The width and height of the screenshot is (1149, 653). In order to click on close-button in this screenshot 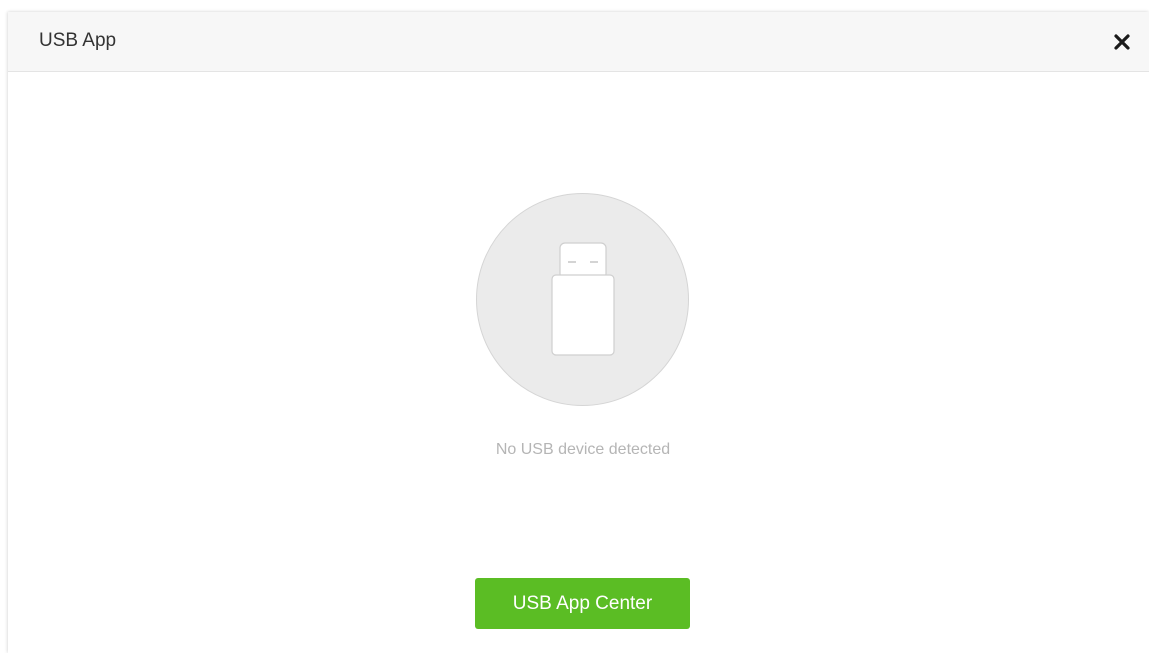, I will do `click(1122, 42)`.